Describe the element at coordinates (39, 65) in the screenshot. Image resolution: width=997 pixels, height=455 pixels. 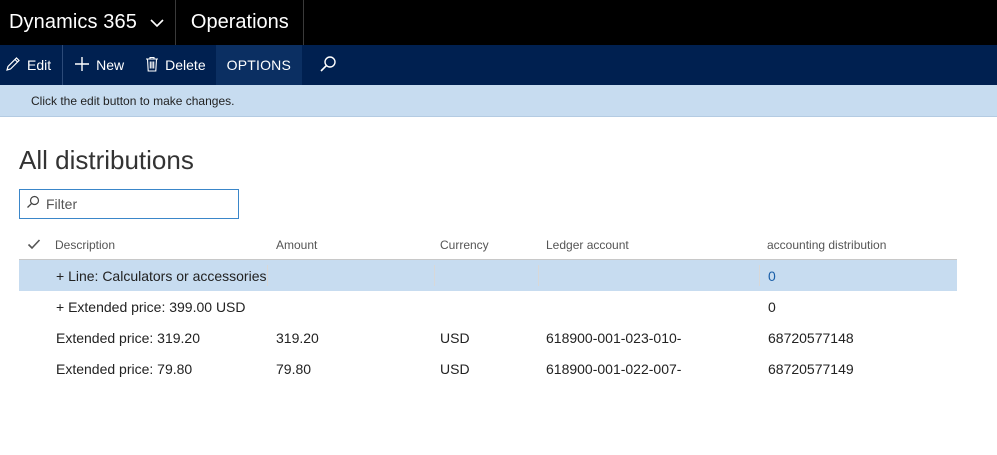
I see `edit-label: Edit` at that location.